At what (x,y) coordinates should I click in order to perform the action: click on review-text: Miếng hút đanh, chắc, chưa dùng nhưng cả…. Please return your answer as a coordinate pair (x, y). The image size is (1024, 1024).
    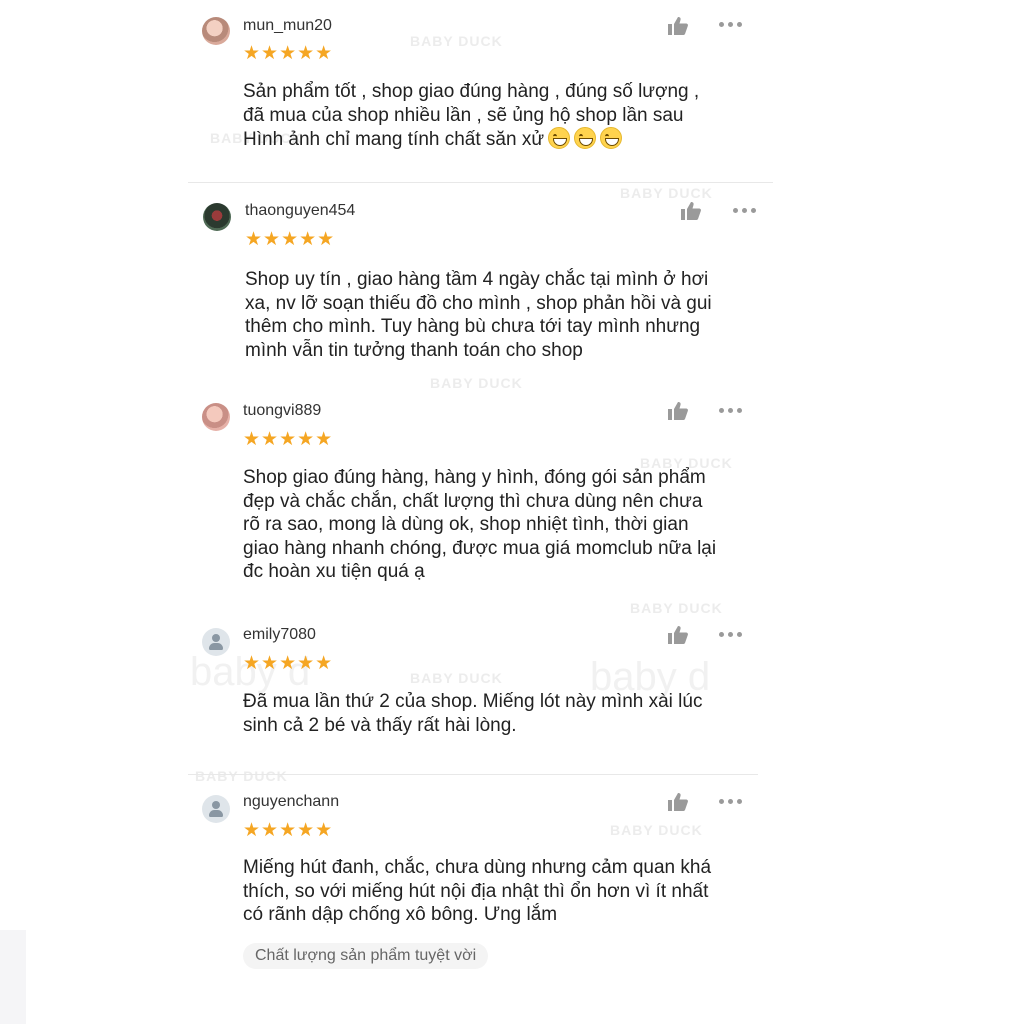
    Looking at the image, I should click on (477, 891).